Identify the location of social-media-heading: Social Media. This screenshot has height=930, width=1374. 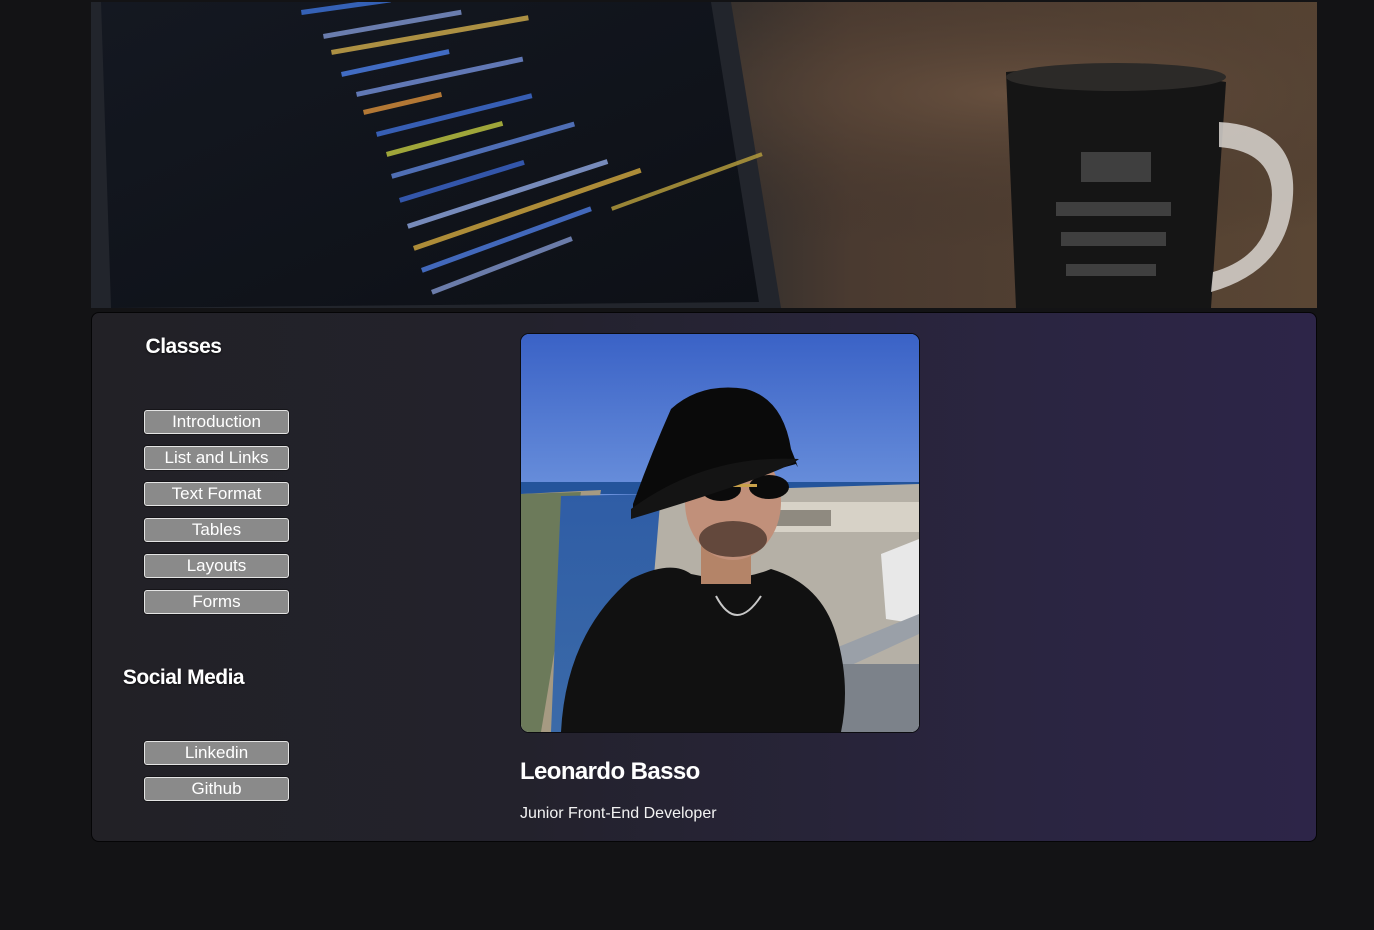
(183, 677).